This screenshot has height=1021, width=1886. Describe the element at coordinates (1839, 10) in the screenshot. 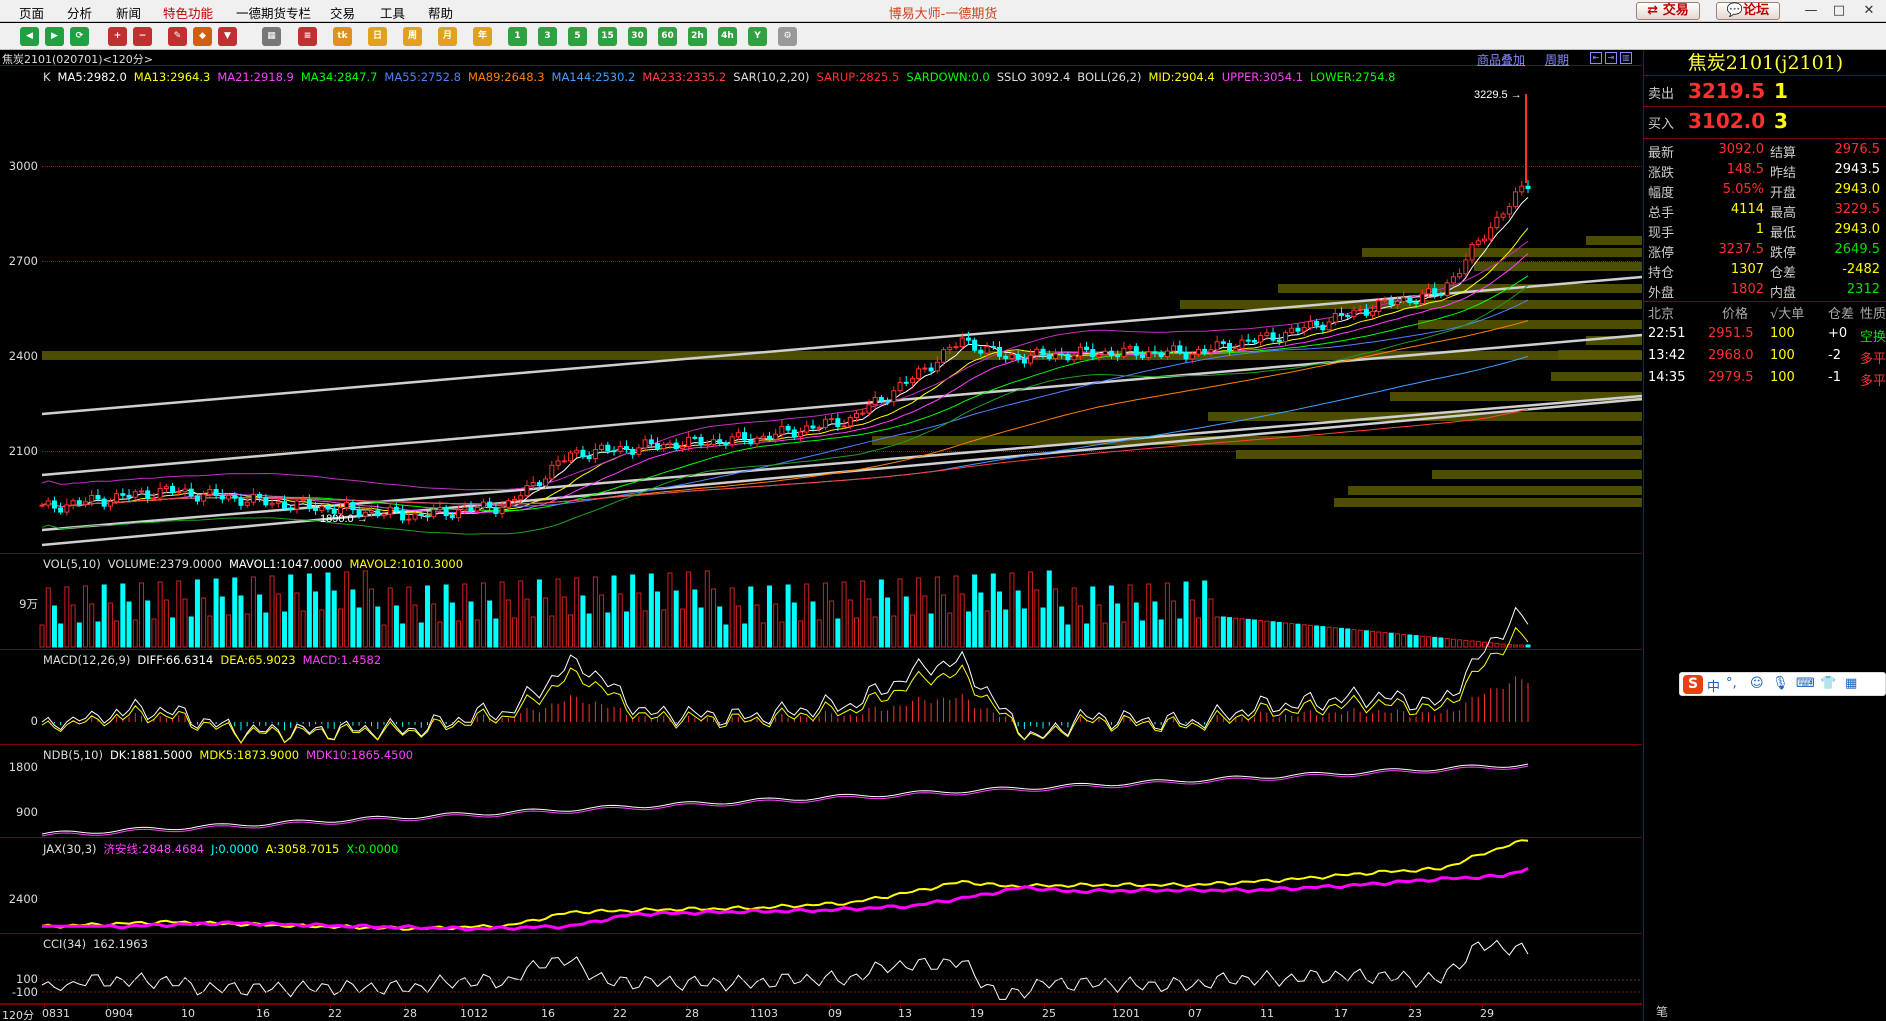

I see `restore-button: □` at that location.